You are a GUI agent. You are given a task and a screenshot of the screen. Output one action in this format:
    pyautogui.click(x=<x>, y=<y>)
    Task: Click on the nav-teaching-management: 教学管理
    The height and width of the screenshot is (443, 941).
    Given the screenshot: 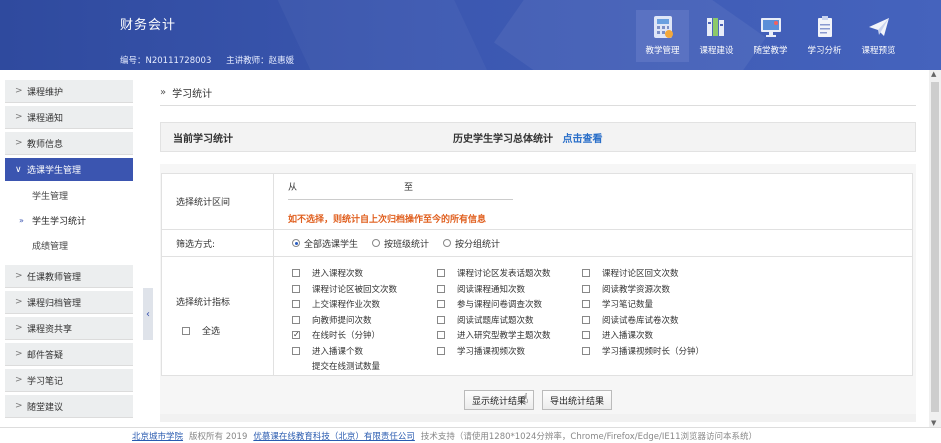 What is the action you would take?
    pyautogui.click(x=662, y=36)
    